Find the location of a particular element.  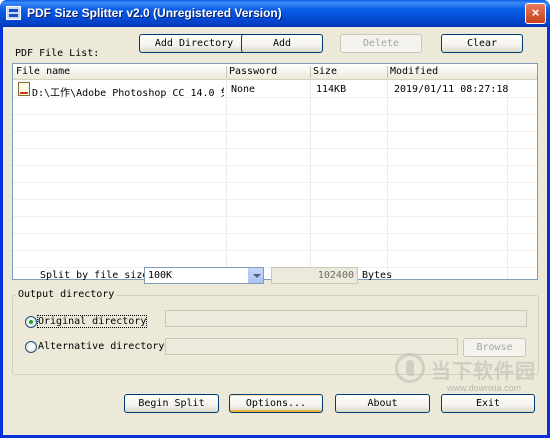

column-header-size: Size is located at coordinates (325, 71).